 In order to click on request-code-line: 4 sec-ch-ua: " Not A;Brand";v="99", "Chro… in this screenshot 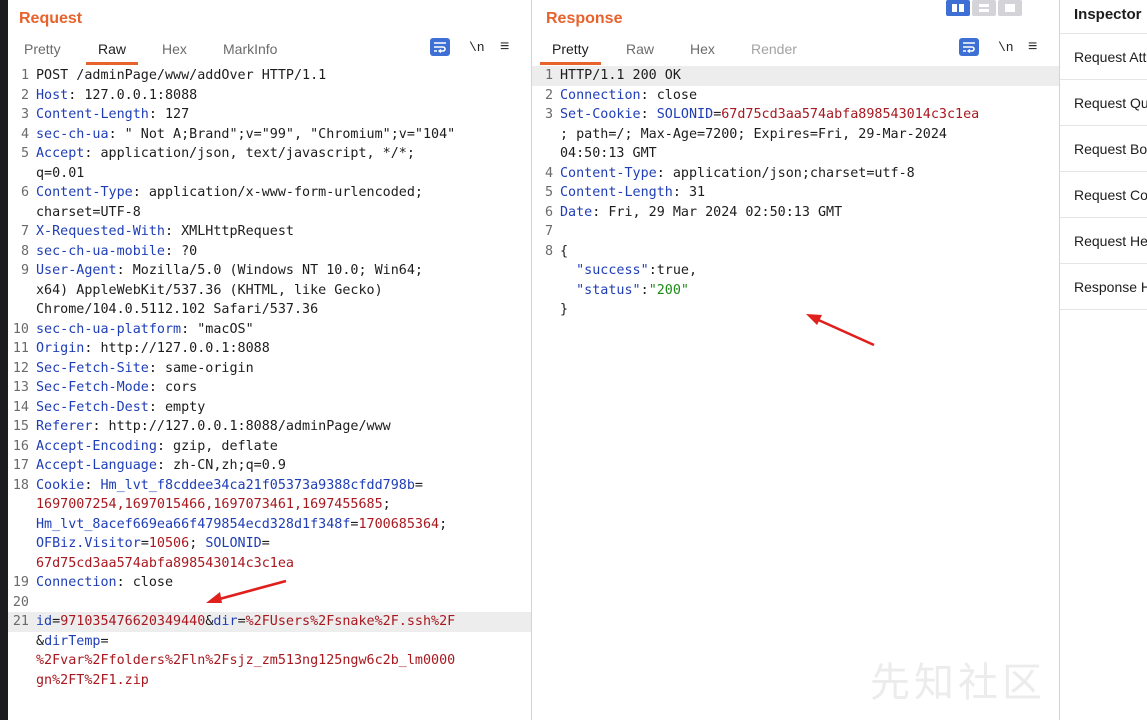, I will do `click(269, 135)`.